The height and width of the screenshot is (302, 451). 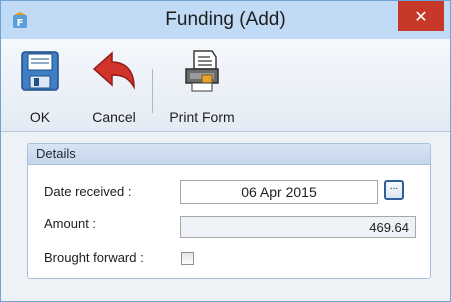 I want to click on ok-label: OK, so click(x=40, y=117).